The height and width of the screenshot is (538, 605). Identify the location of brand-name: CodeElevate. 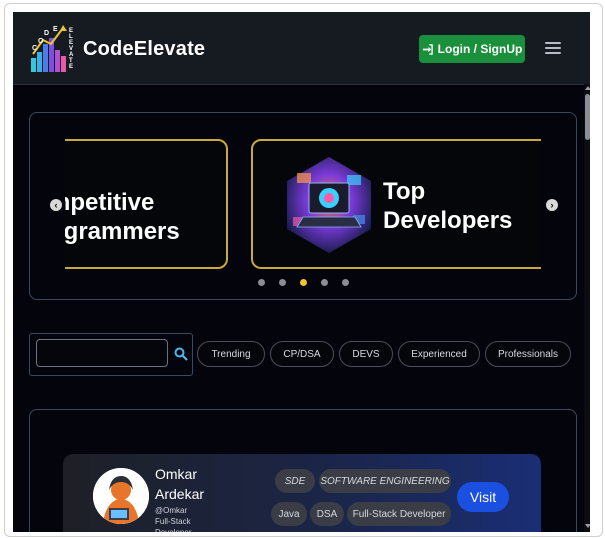
(144, 49).